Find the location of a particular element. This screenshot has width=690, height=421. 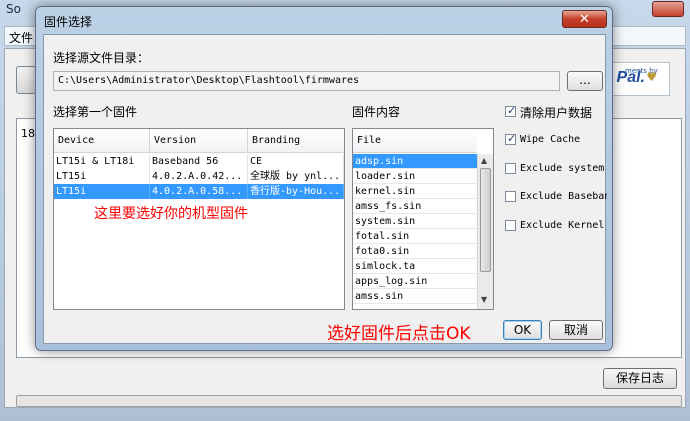

exclude-system-checkbox is located at coordinates (510, 168).